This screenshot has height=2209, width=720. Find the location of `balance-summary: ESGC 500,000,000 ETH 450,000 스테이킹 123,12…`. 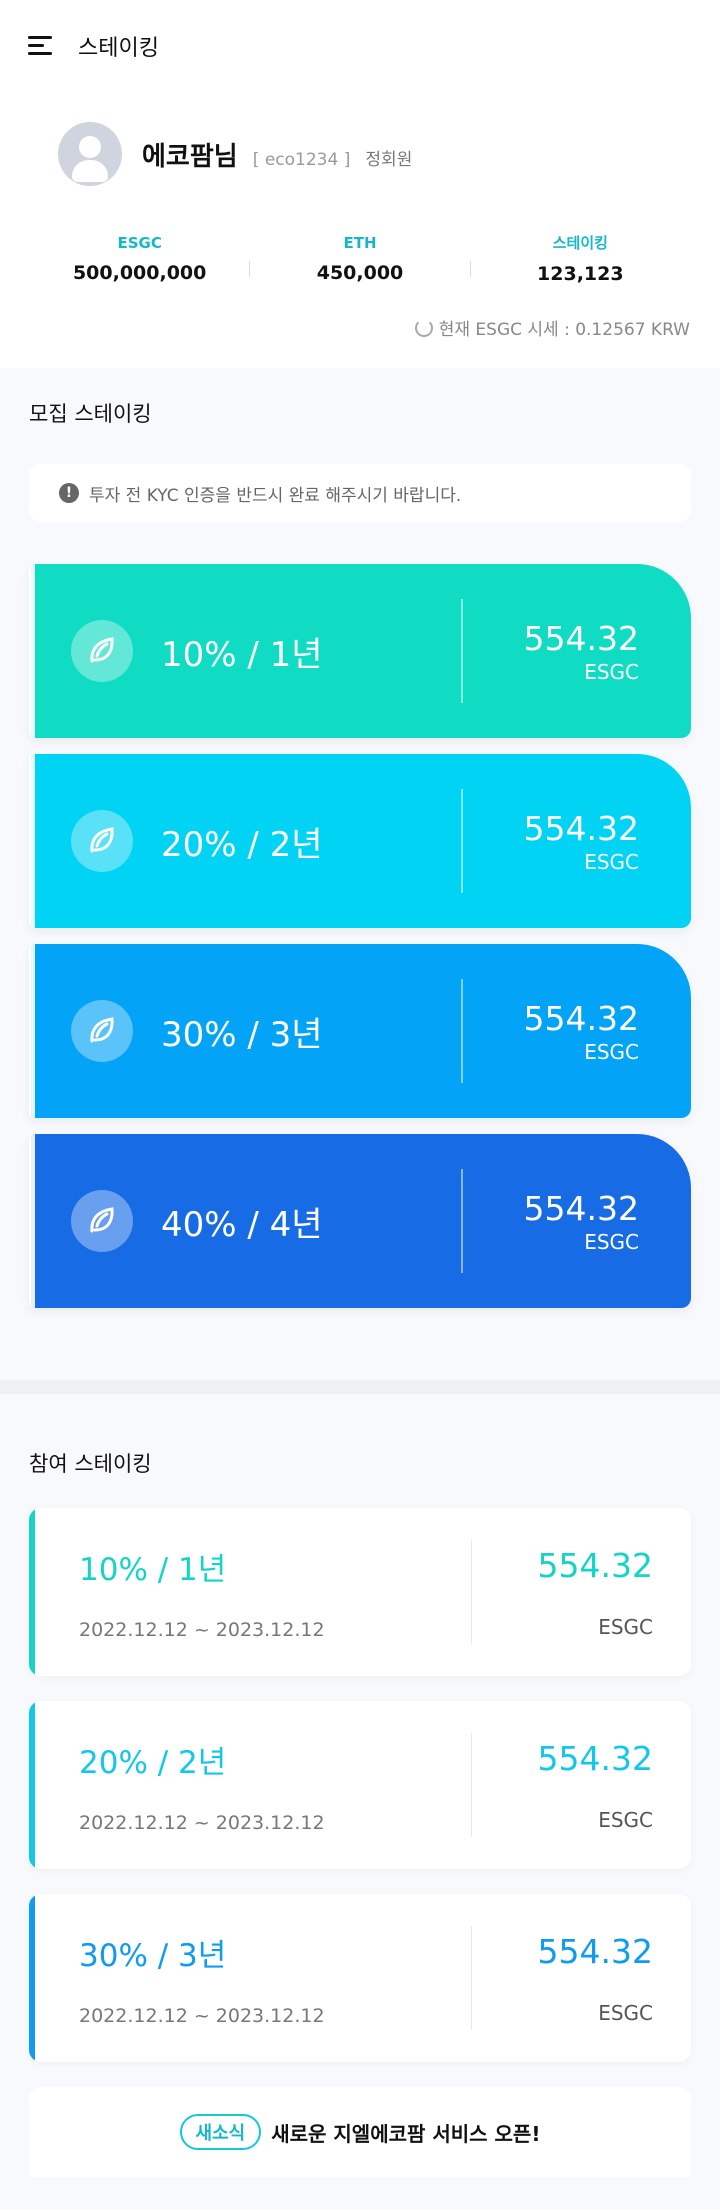

balance-summary: ESGC 500,000,000 ETH 450,000 스테이킹 123,12… is located at coordinates (360, 259).